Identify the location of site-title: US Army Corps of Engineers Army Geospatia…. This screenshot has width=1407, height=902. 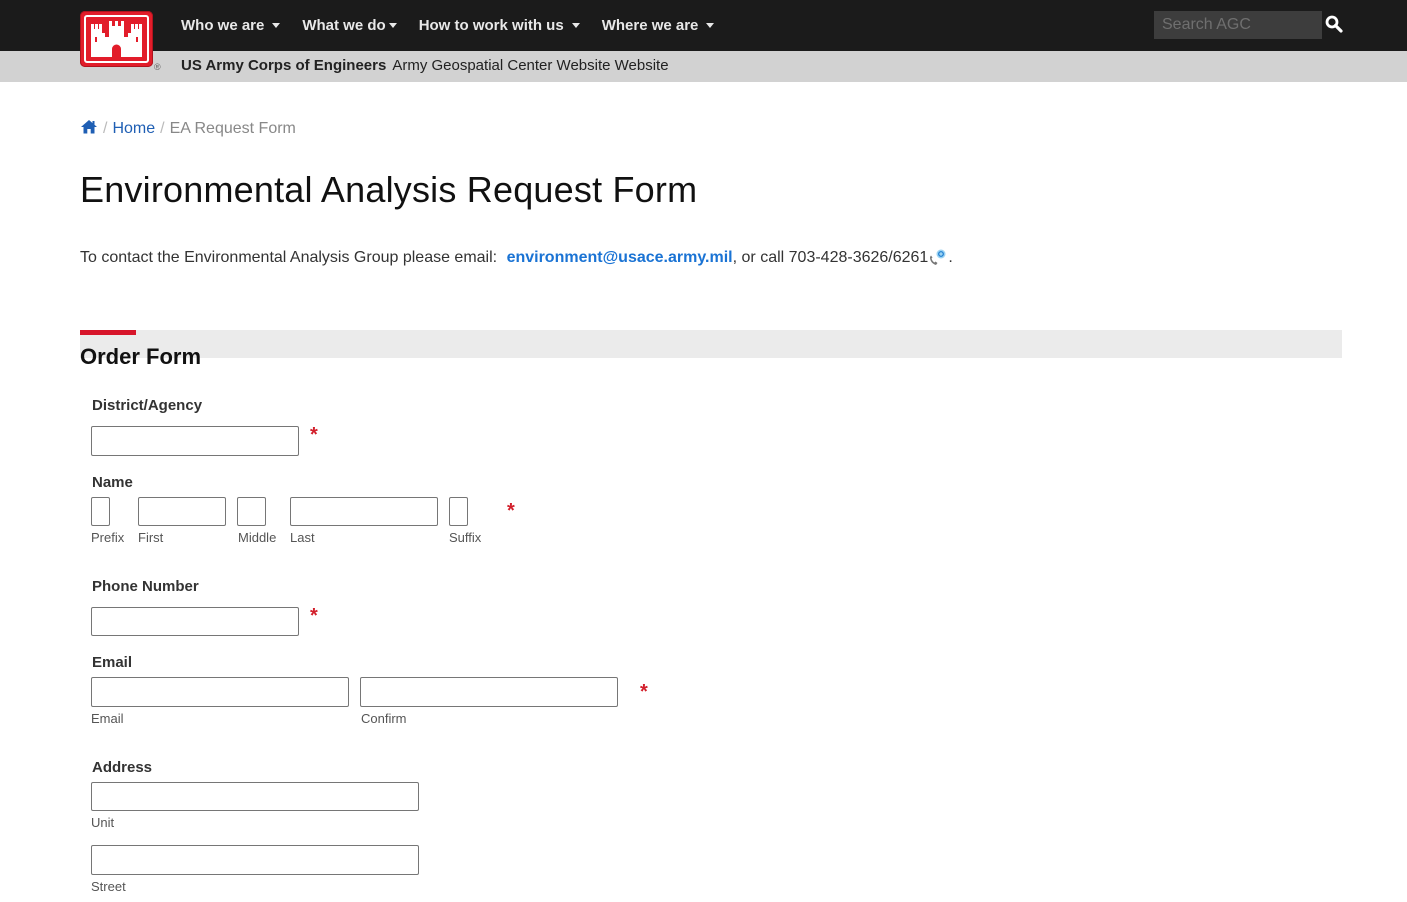
(425, 65).